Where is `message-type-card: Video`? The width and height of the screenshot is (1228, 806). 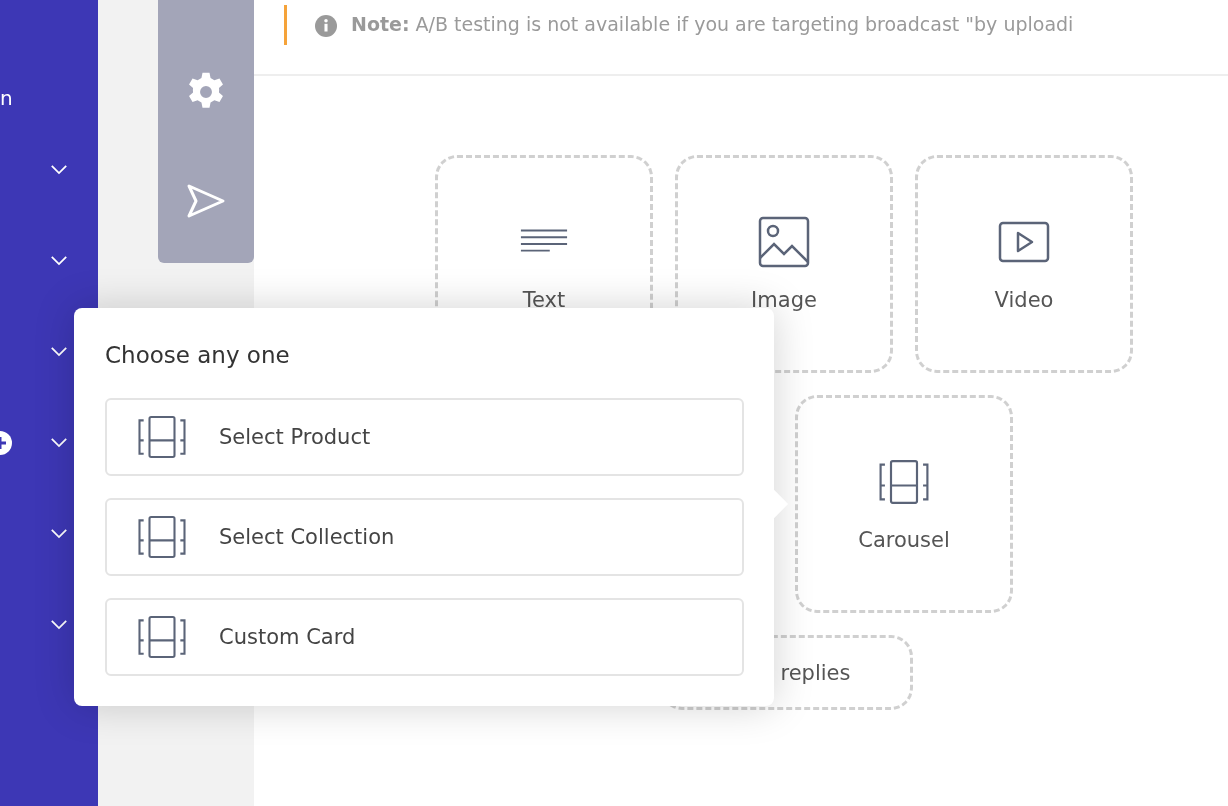
message-type-card: Video is located at coordinates (1024, 264).